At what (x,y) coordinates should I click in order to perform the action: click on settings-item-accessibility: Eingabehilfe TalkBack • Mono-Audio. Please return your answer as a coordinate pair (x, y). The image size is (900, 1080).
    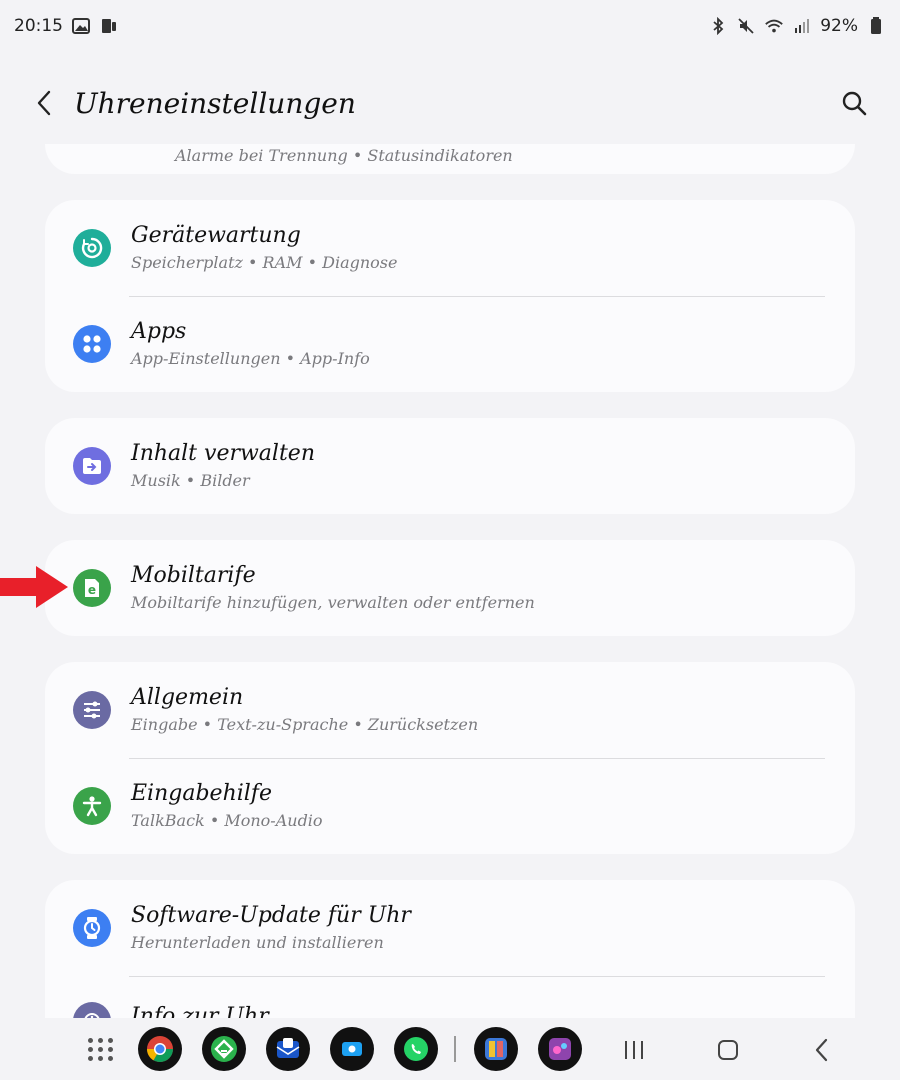
    Looking at the image, I should click on (450, 806).